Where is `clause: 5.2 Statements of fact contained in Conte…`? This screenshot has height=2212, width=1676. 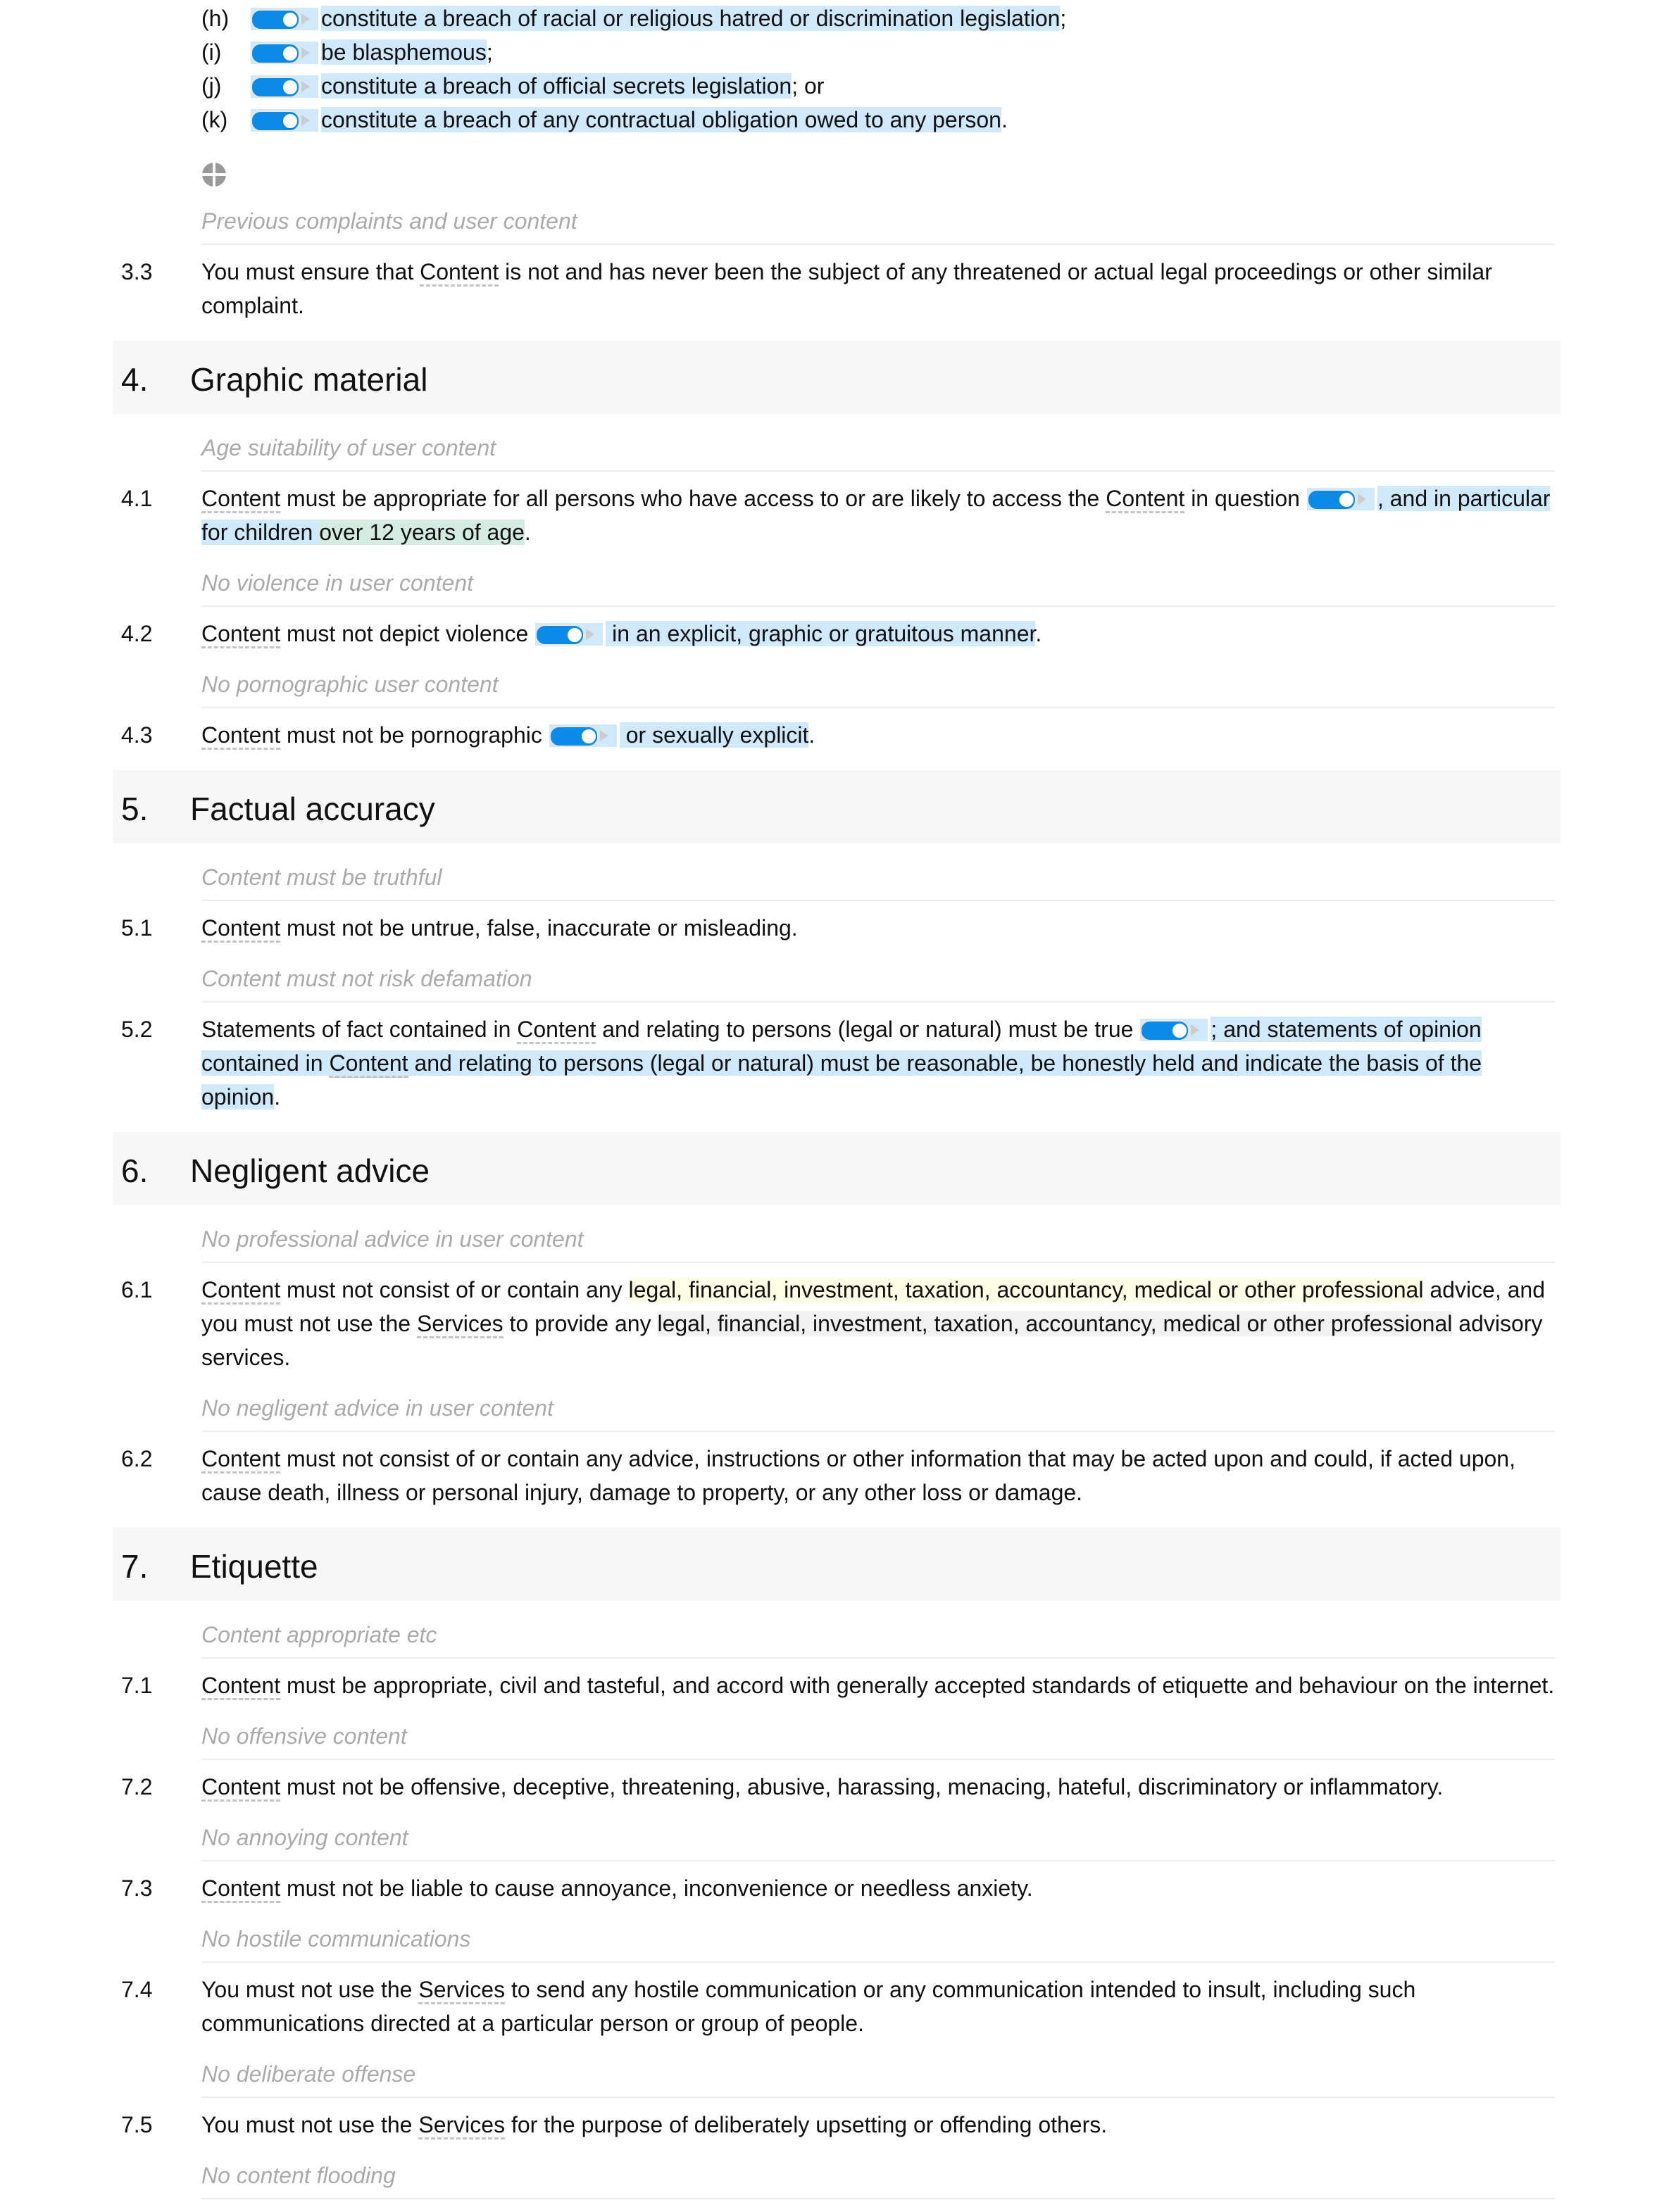
clause: 5.2 Statements of fact contained in Conte… is located at coordinates (778, 1063).